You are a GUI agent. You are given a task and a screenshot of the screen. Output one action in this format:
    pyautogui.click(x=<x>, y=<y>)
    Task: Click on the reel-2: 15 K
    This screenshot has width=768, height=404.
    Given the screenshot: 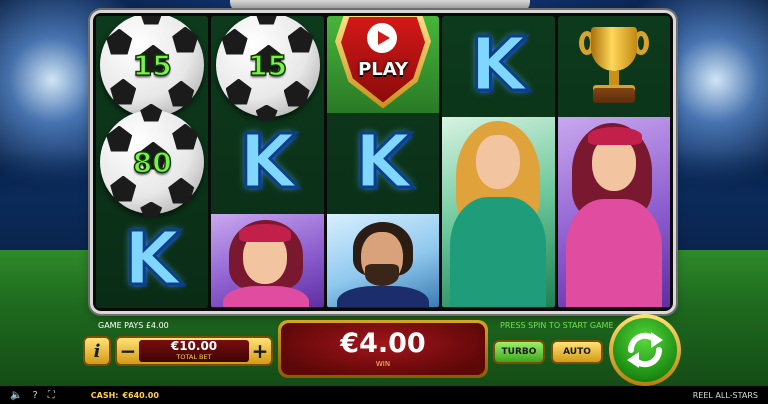 What is the action you would take?
    pyautogui.click(x=267, y=162)
    